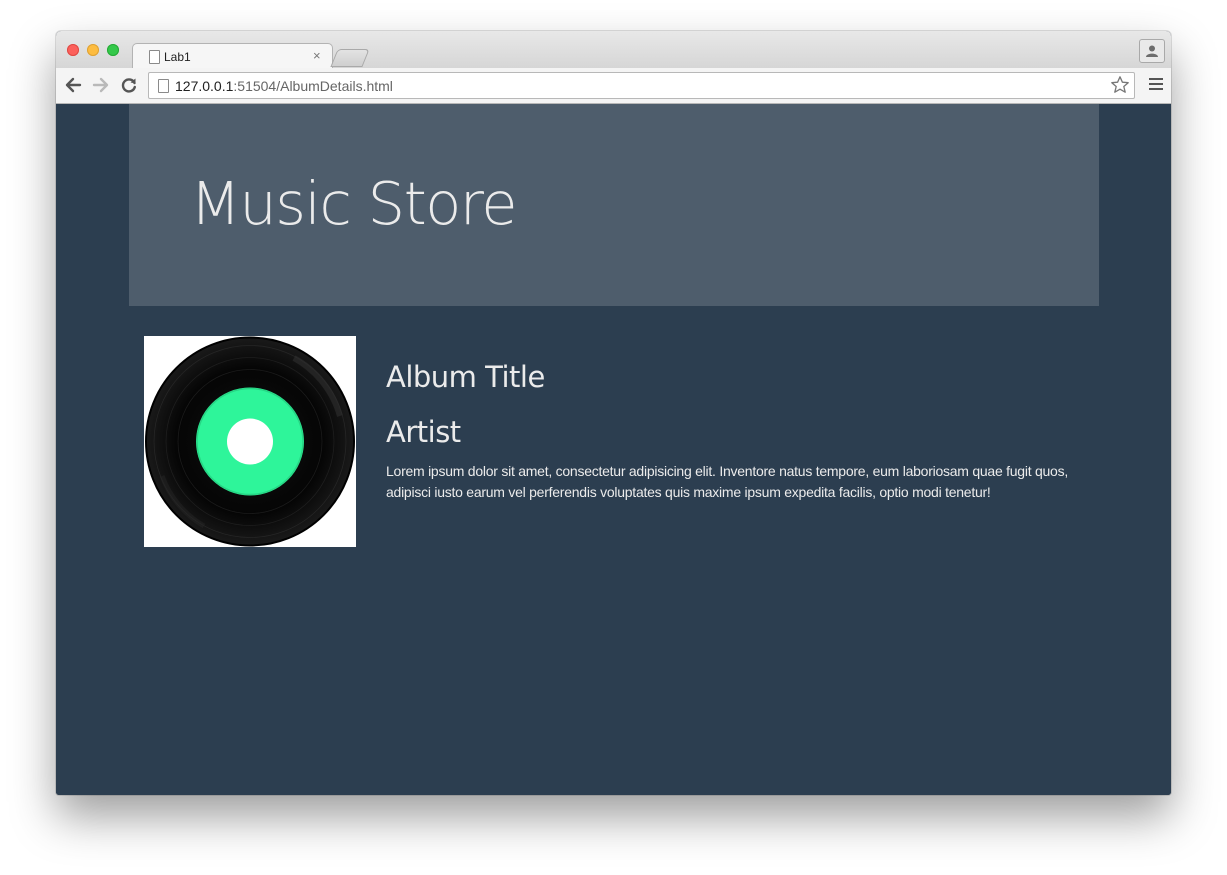 The width and height of the screenshot is (1227, 875). I want to click on site-title: Music Store, so click(354, 203).